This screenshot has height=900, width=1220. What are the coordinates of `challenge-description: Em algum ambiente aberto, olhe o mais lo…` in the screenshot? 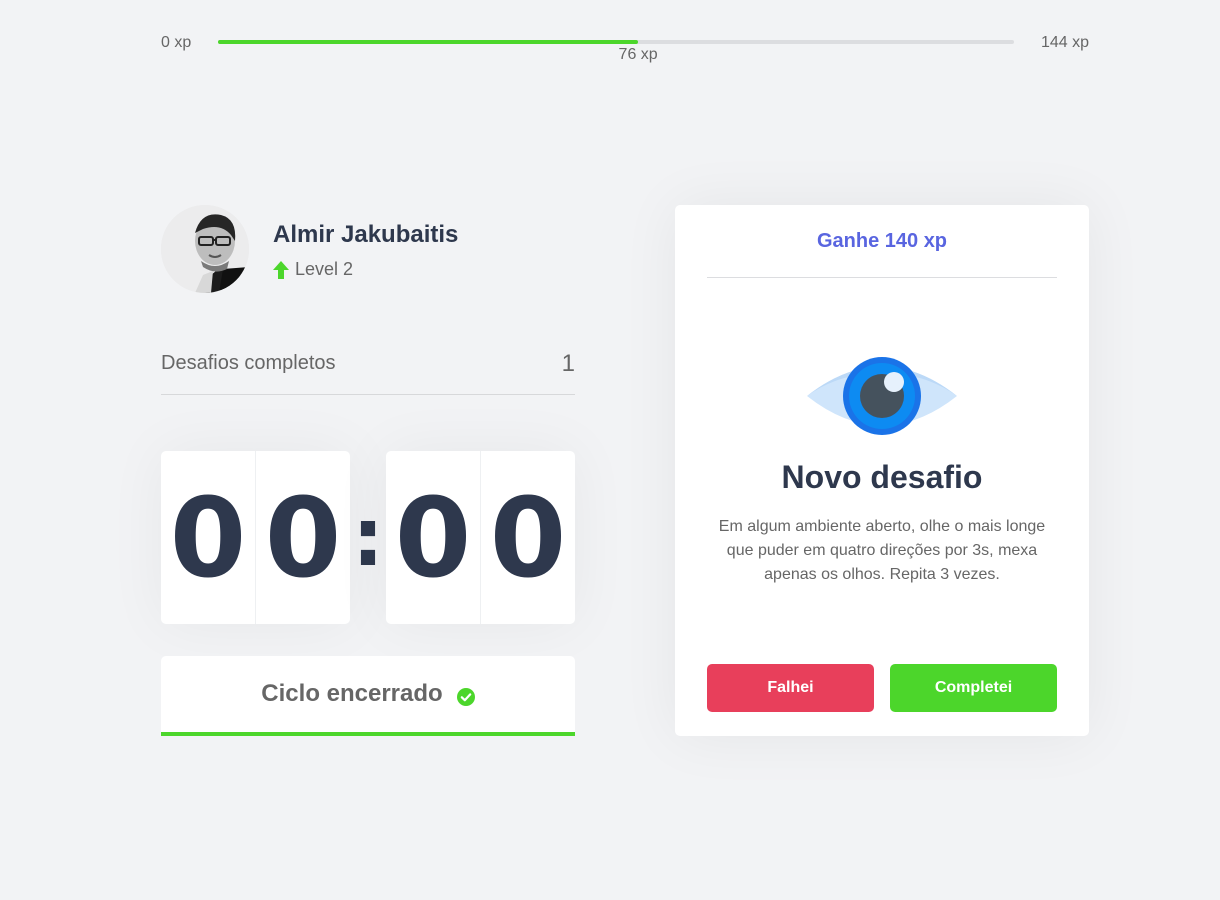 It's located at (882, 550).